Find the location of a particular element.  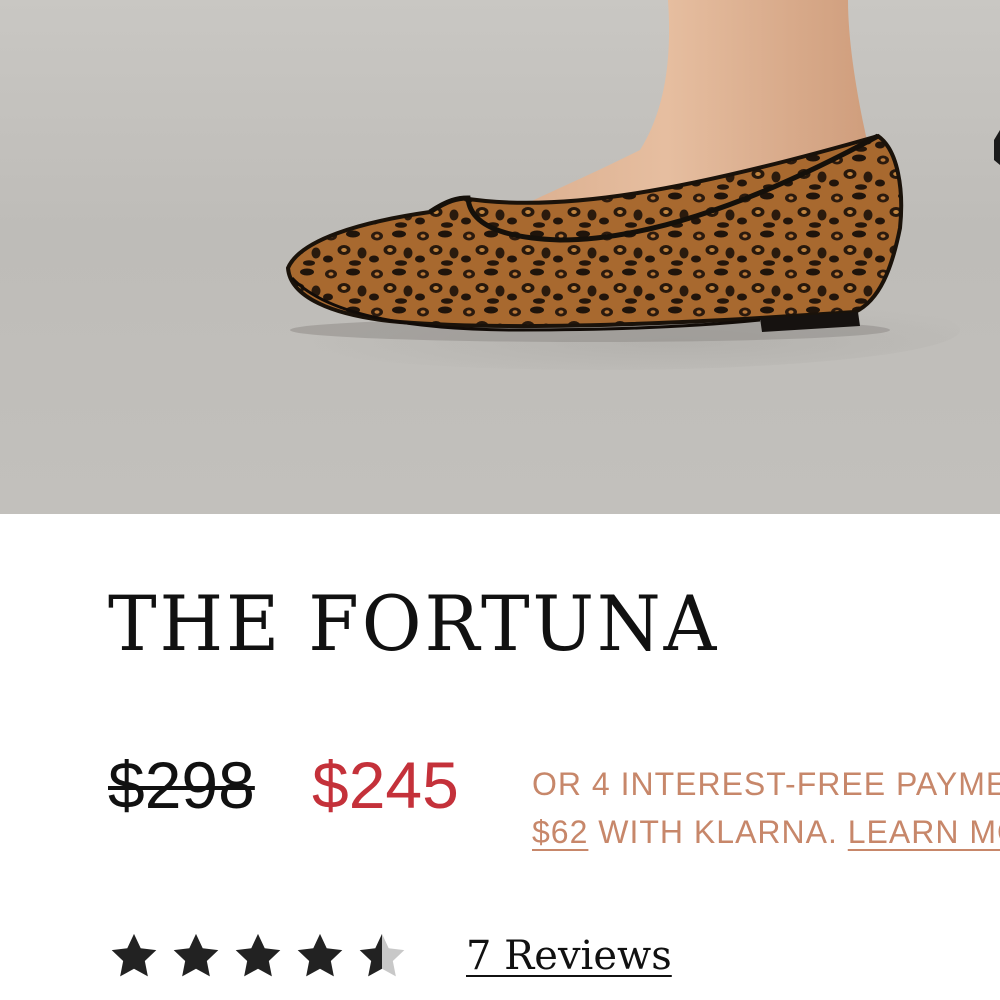

product-rating: 7 Reviews is located at coordinates (390, 956).